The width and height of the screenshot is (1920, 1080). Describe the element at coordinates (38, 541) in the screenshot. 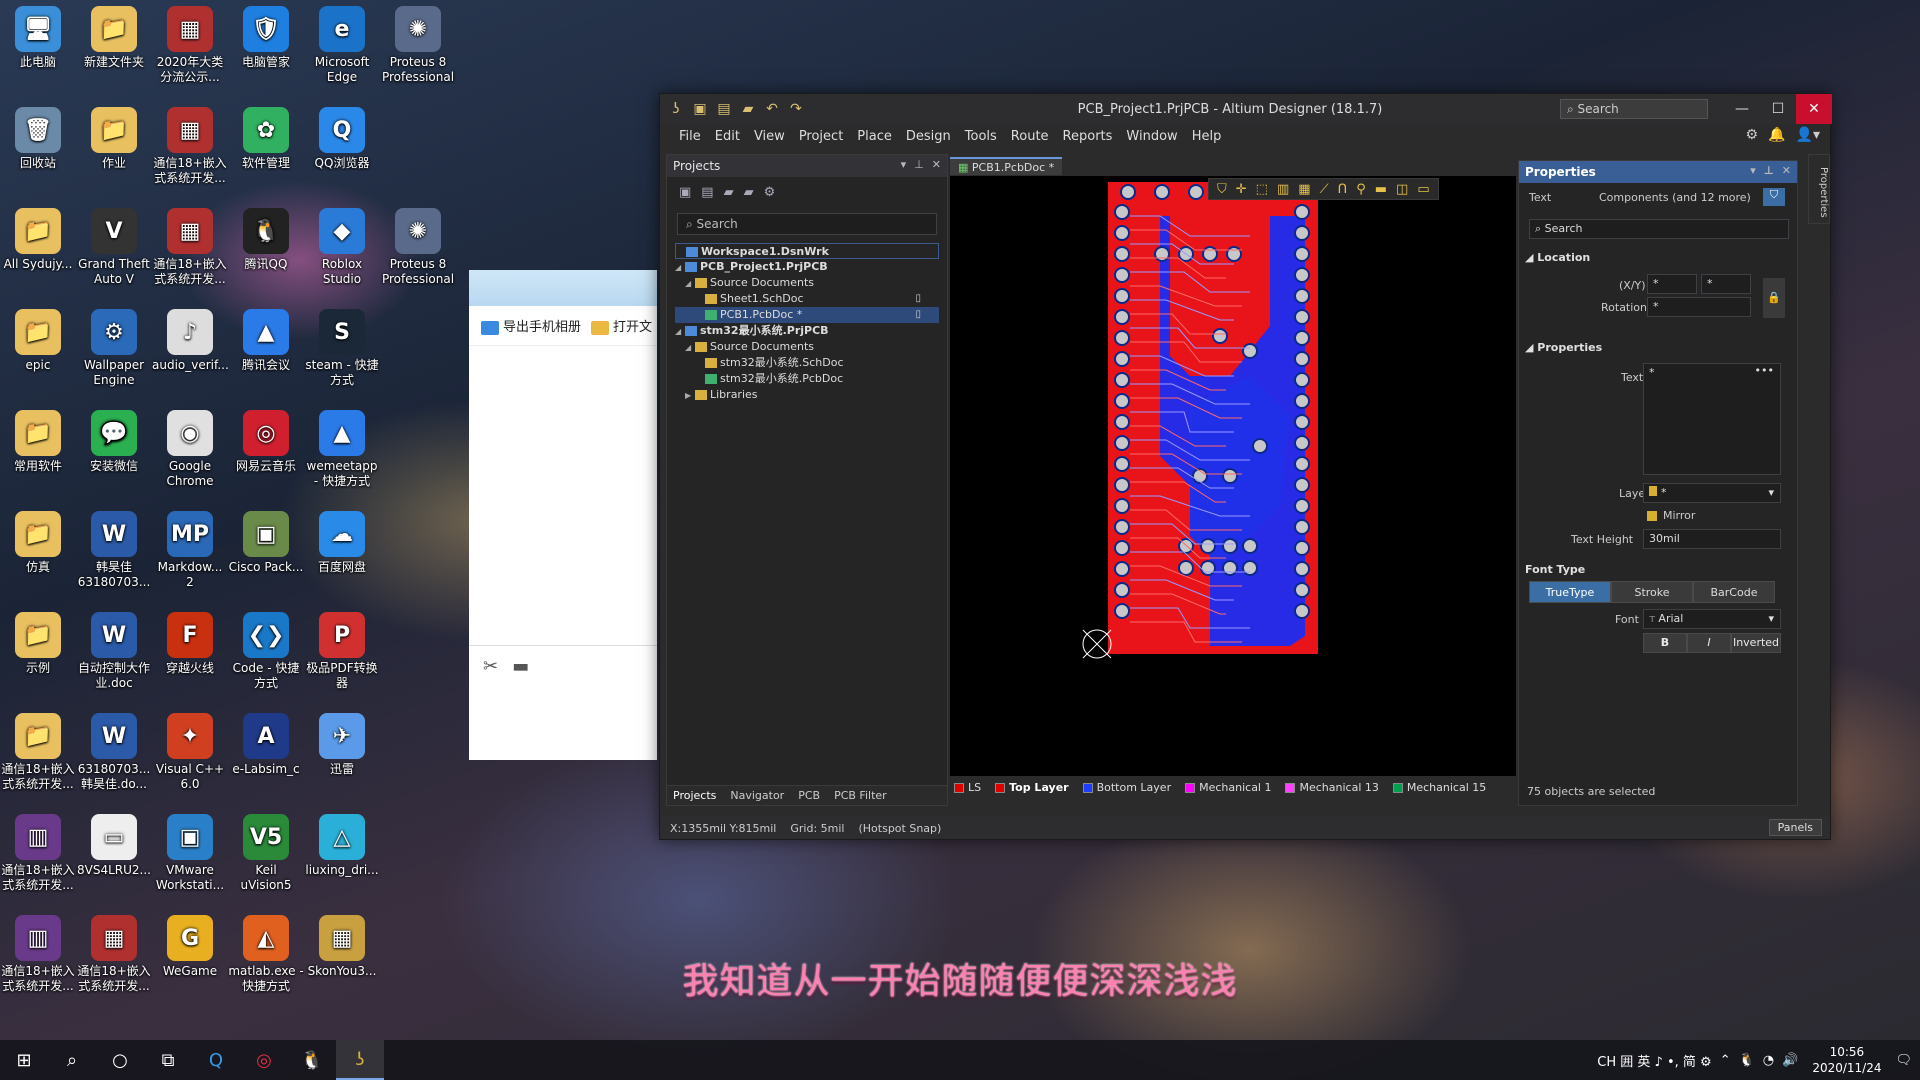

I see `desktop-icon: 📁 仿真` at that location.